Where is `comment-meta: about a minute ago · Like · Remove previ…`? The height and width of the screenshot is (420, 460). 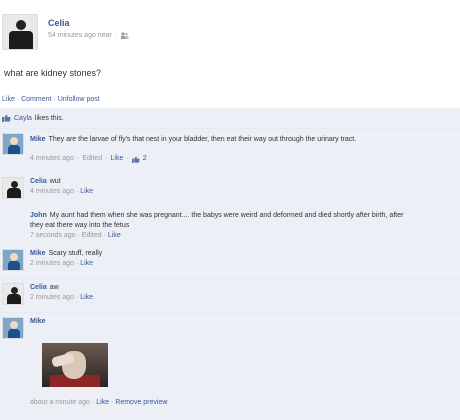 comment-meta: about a minute ago · Like · Remove previ… is located at coordinates (99, 402).